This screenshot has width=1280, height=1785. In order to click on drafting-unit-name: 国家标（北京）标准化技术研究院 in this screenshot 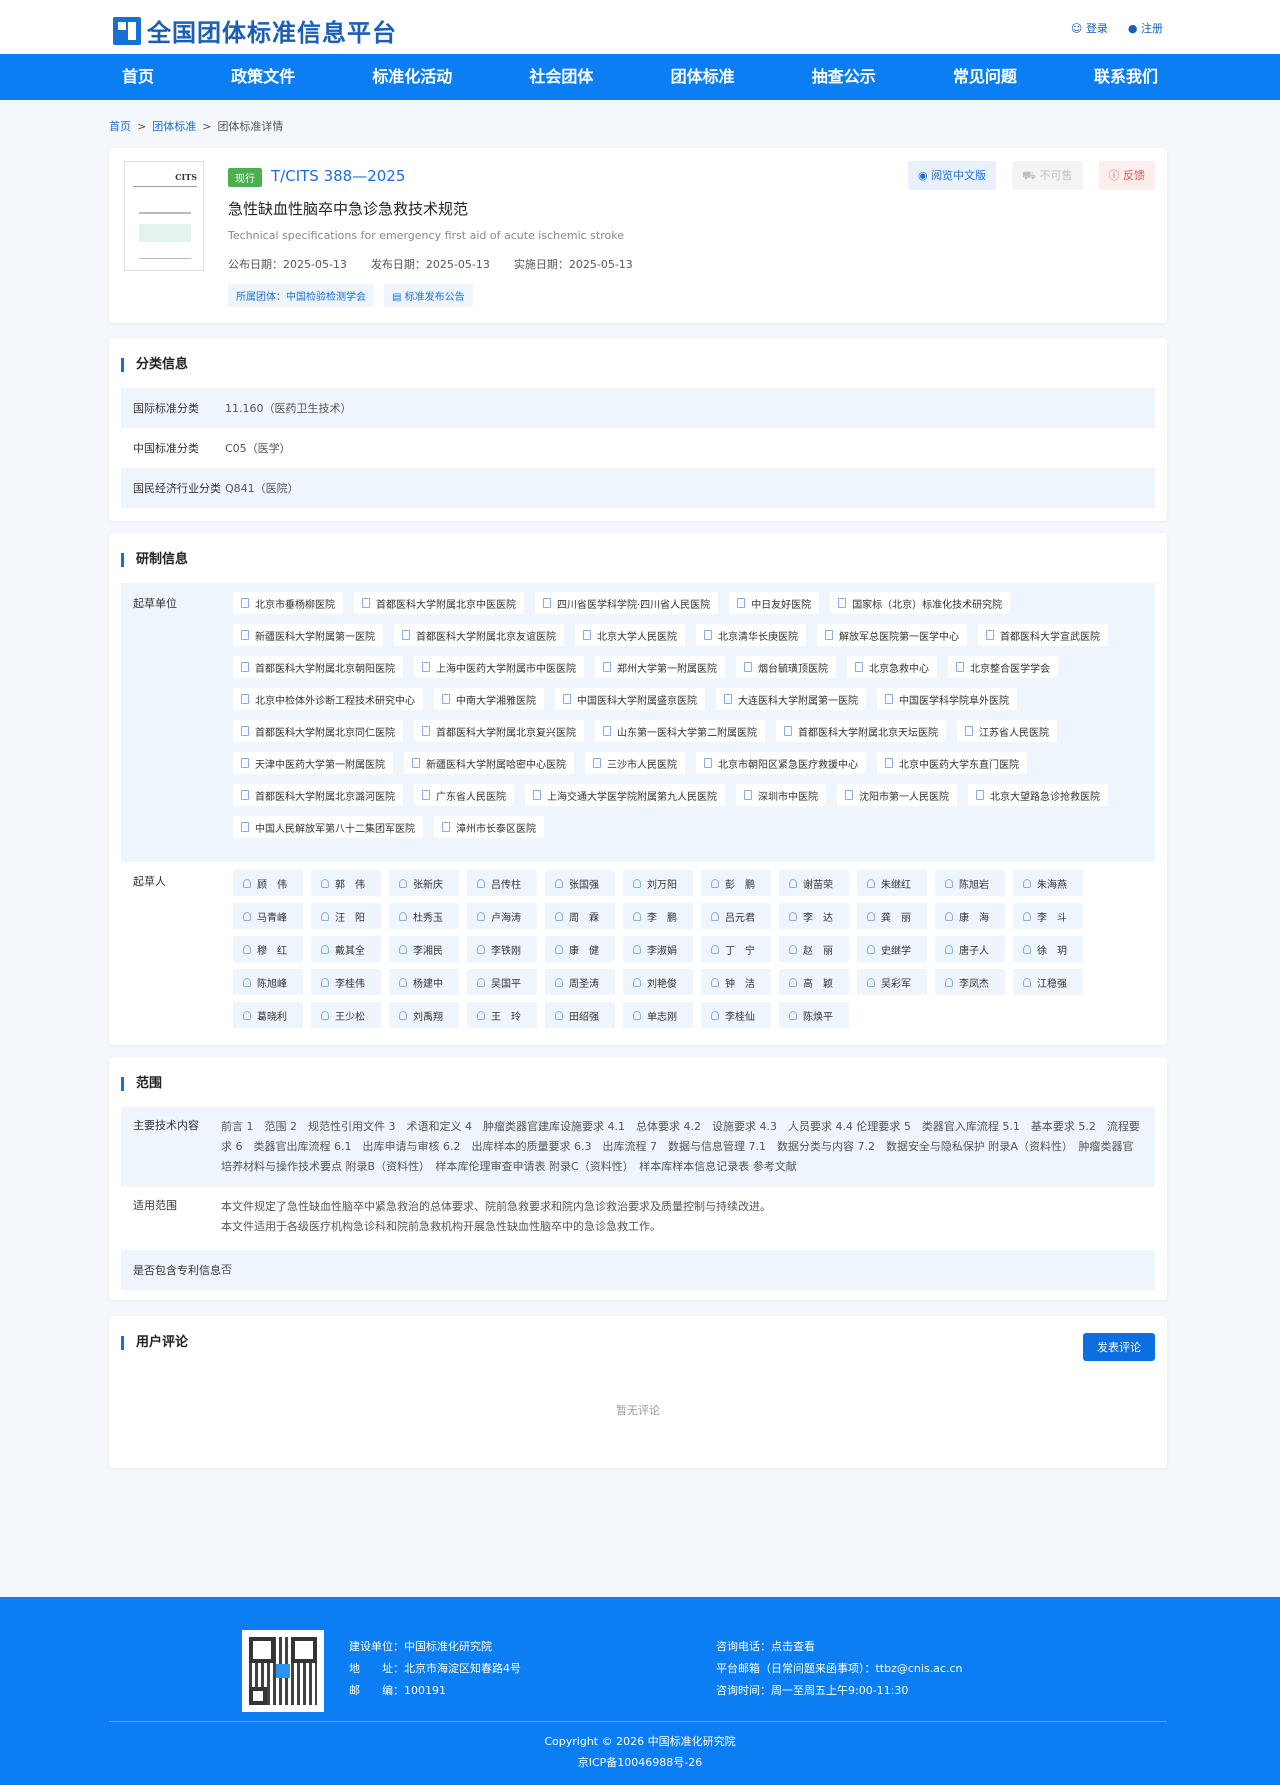, I will do `click(927, 605)`.